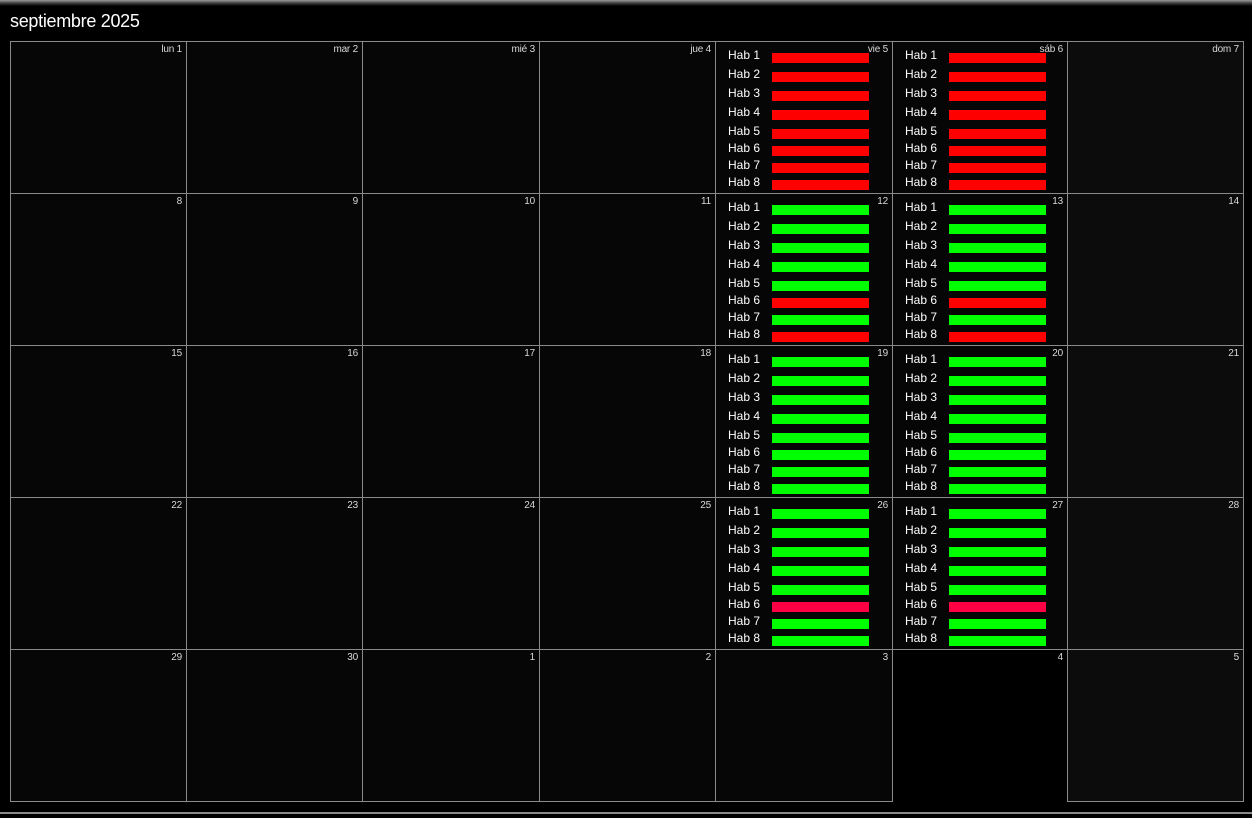 The width and height of the screenshot is (1252, 818). Describe the element at coordinates (628, 574) in the screenshot. I see `day-cell: 25` at that location.